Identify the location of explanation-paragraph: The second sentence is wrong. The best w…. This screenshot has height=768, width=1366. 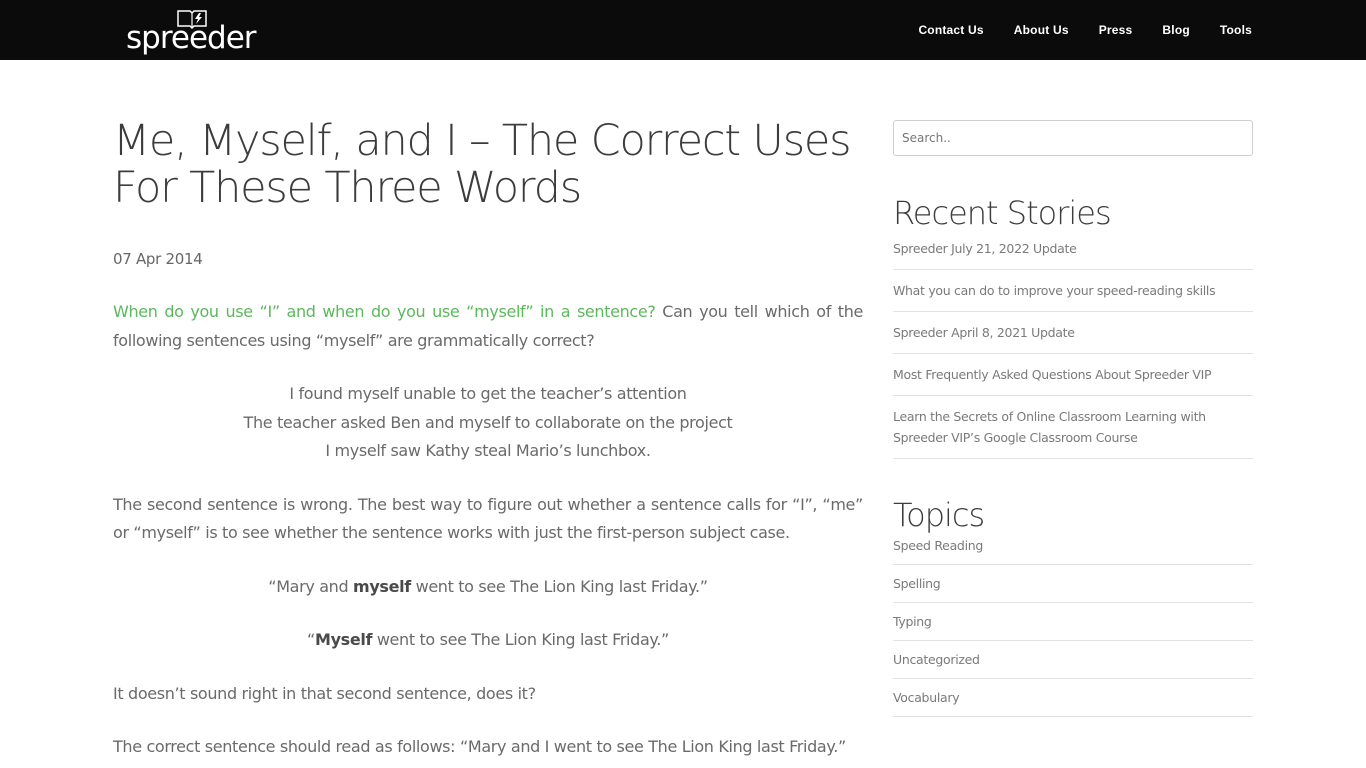
(488, 518).